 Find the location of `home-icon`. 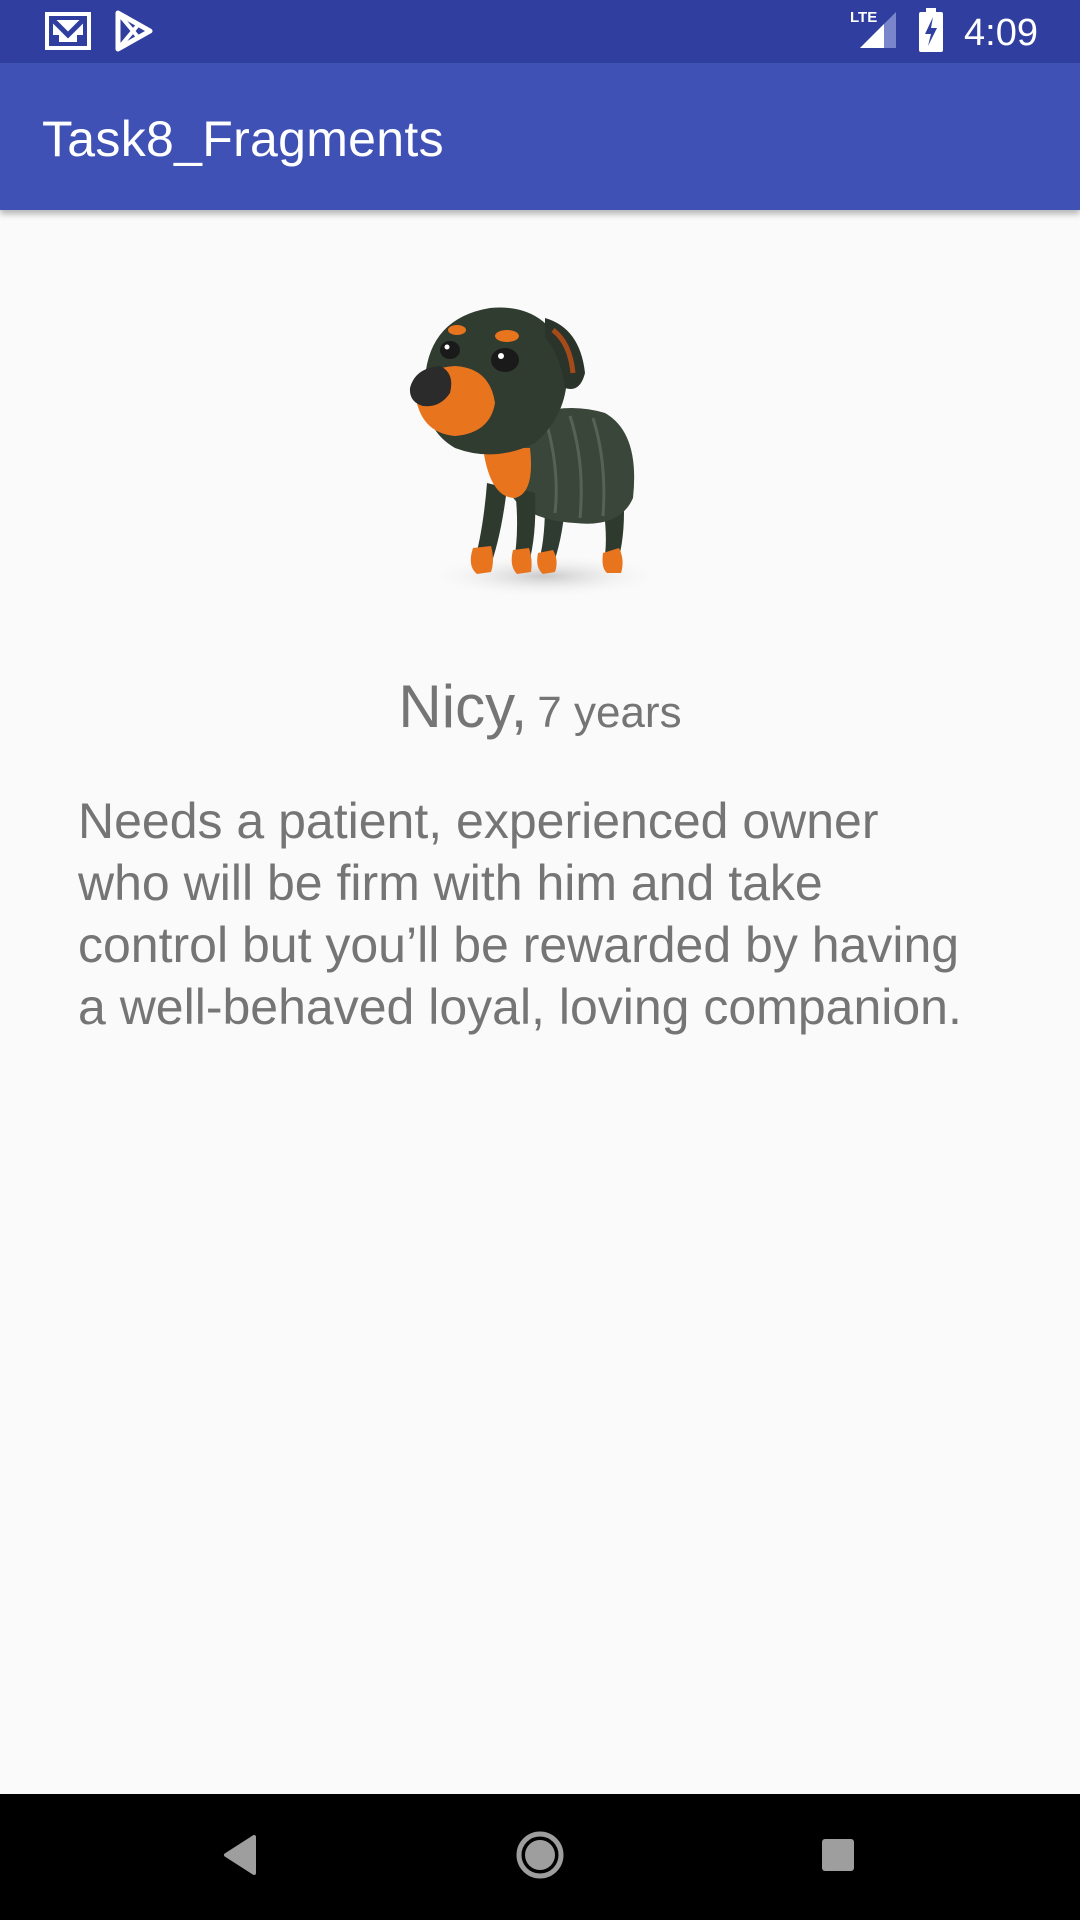

home-icon is located at coordinates (540, 1857).